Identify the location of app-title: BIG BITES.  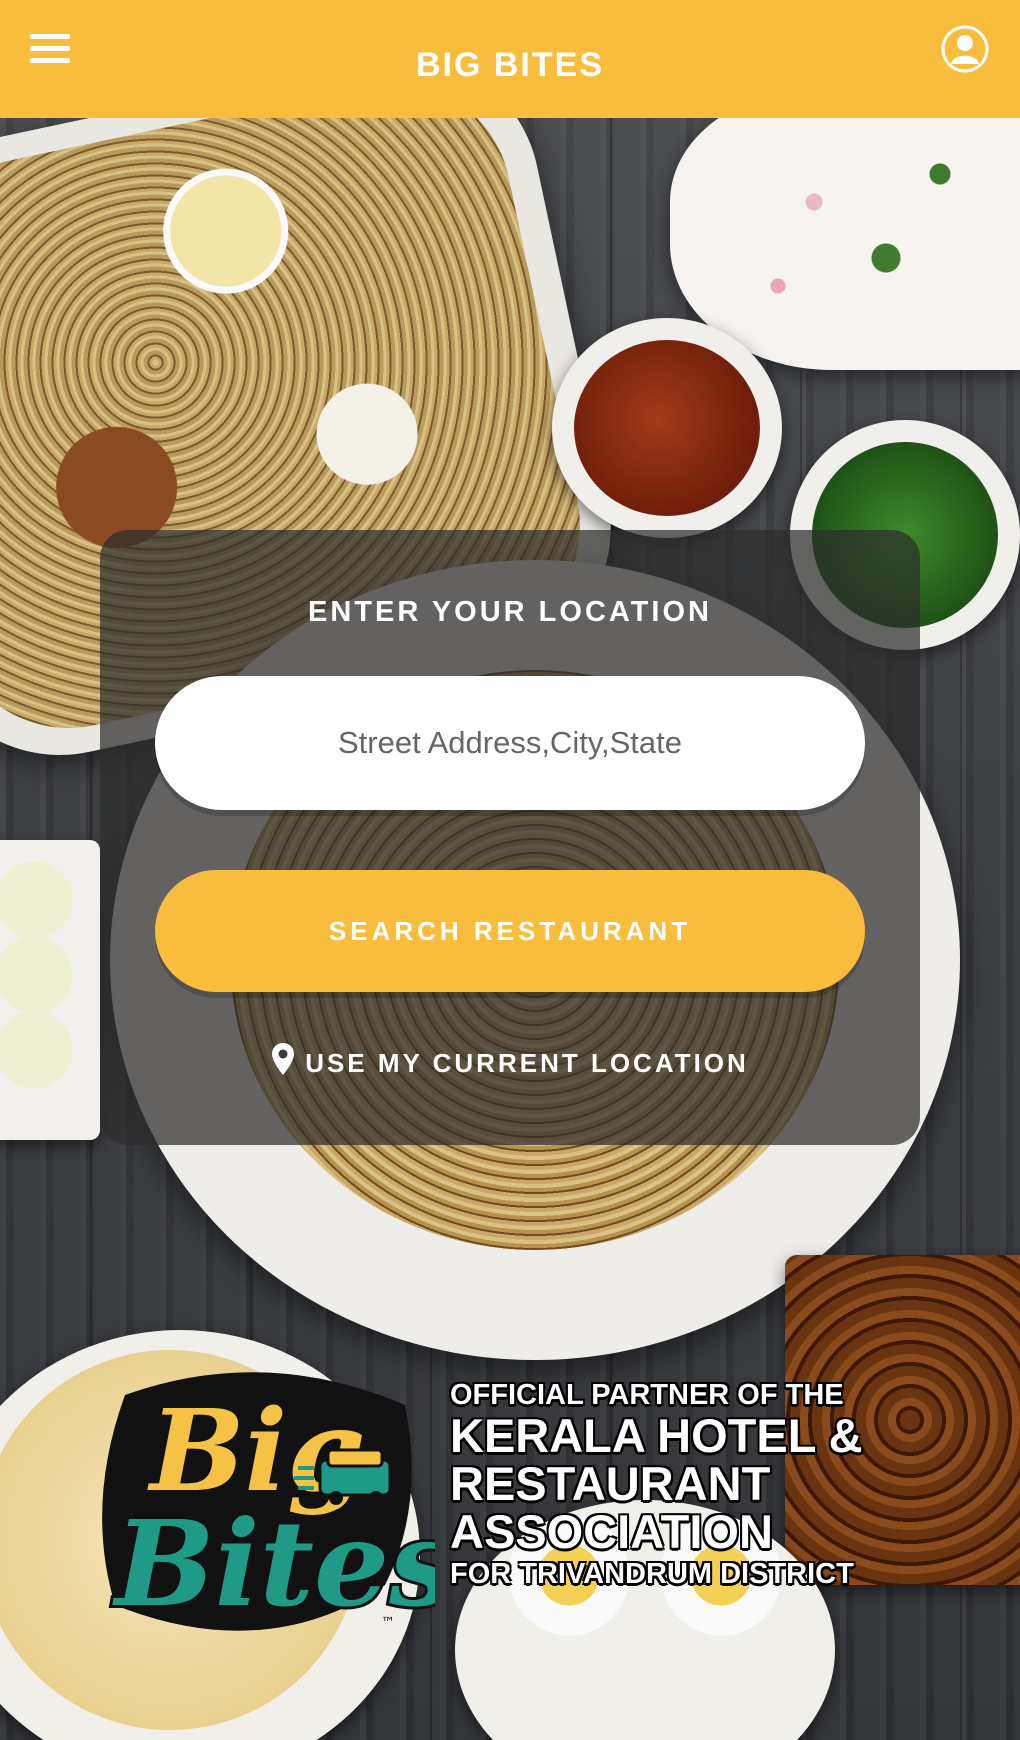
(510, 65).